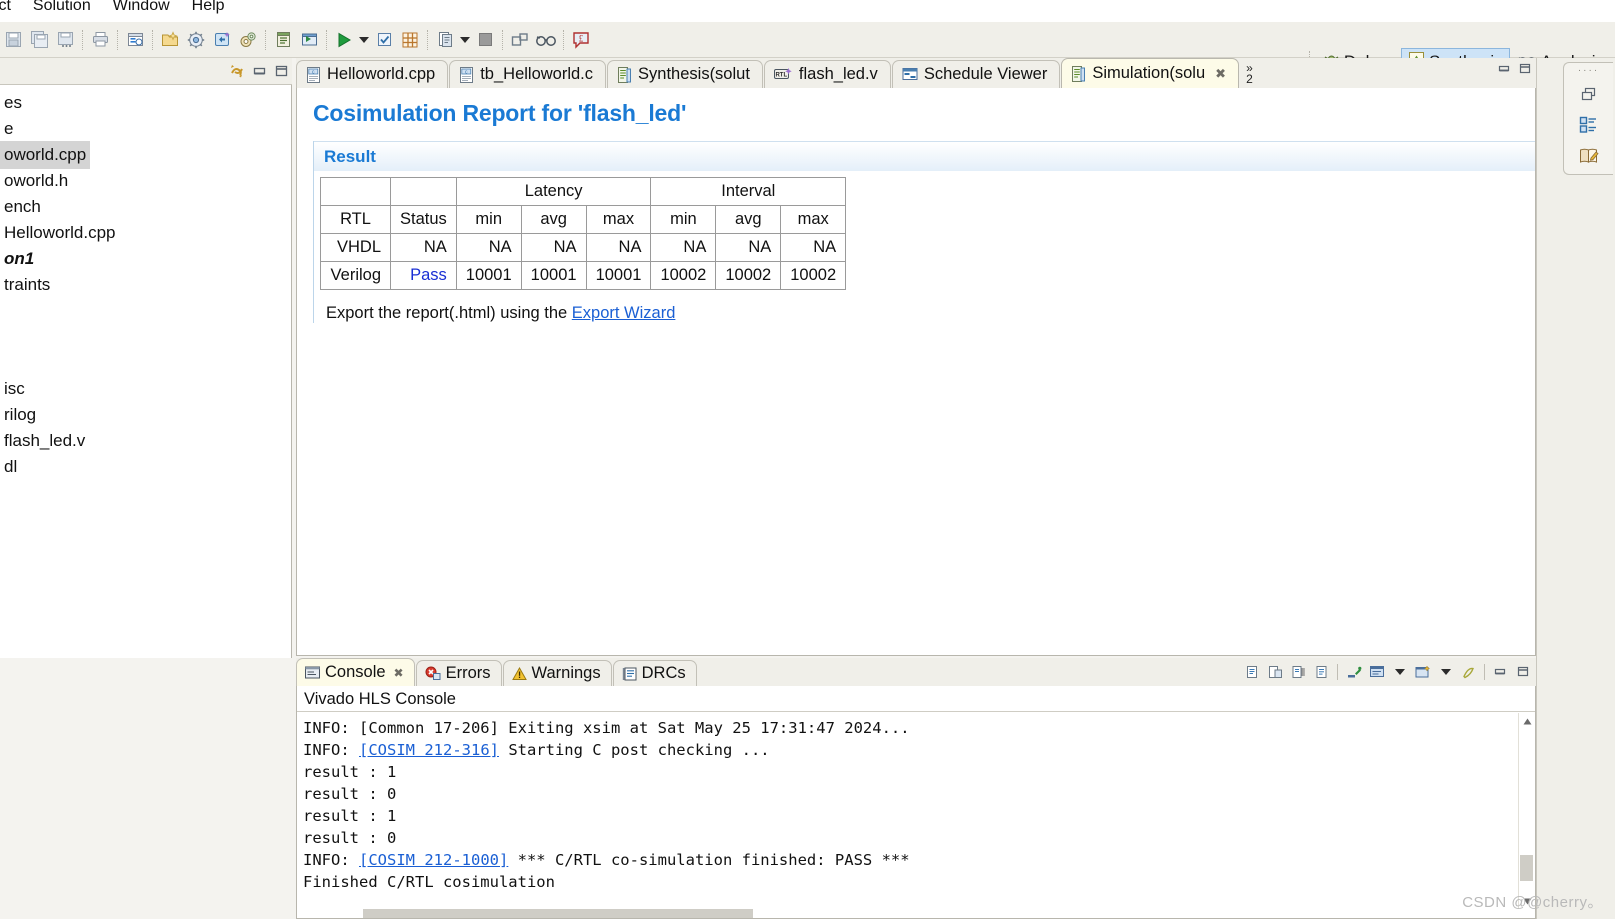 This screenshot has width=1615, height=919. Describe the element at coordinates (783, 74) in the screenshot. I see `rtl-file-icon: RTL` at that location.